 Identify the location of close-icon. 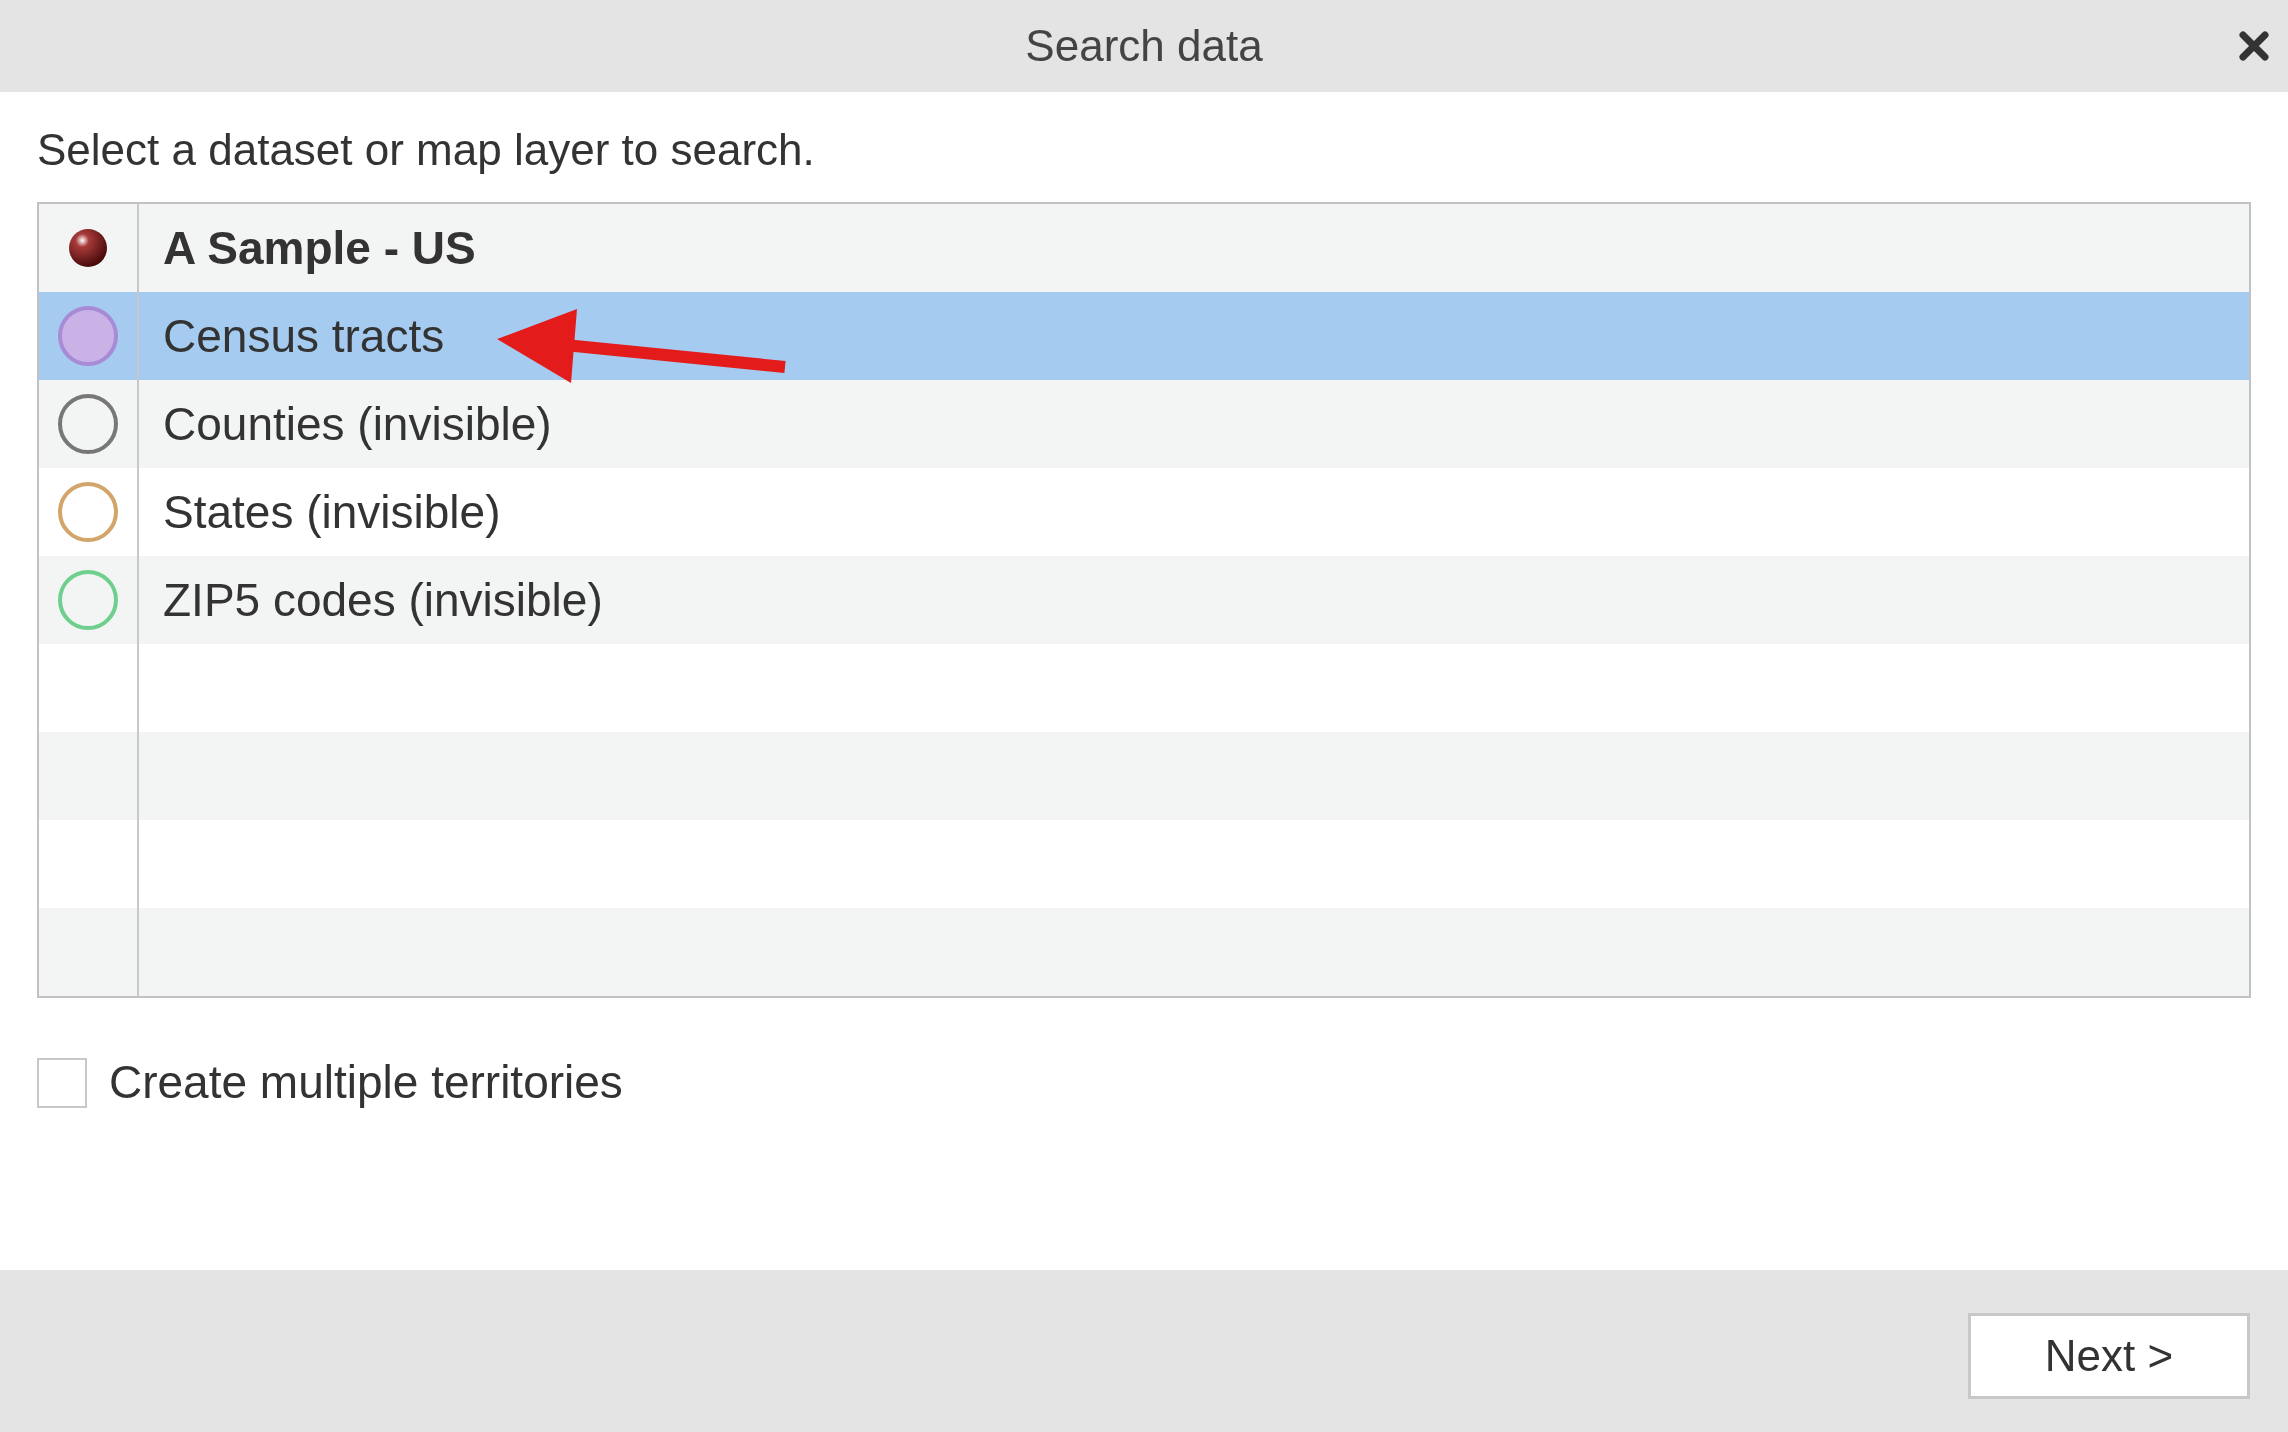
(2254, 46).